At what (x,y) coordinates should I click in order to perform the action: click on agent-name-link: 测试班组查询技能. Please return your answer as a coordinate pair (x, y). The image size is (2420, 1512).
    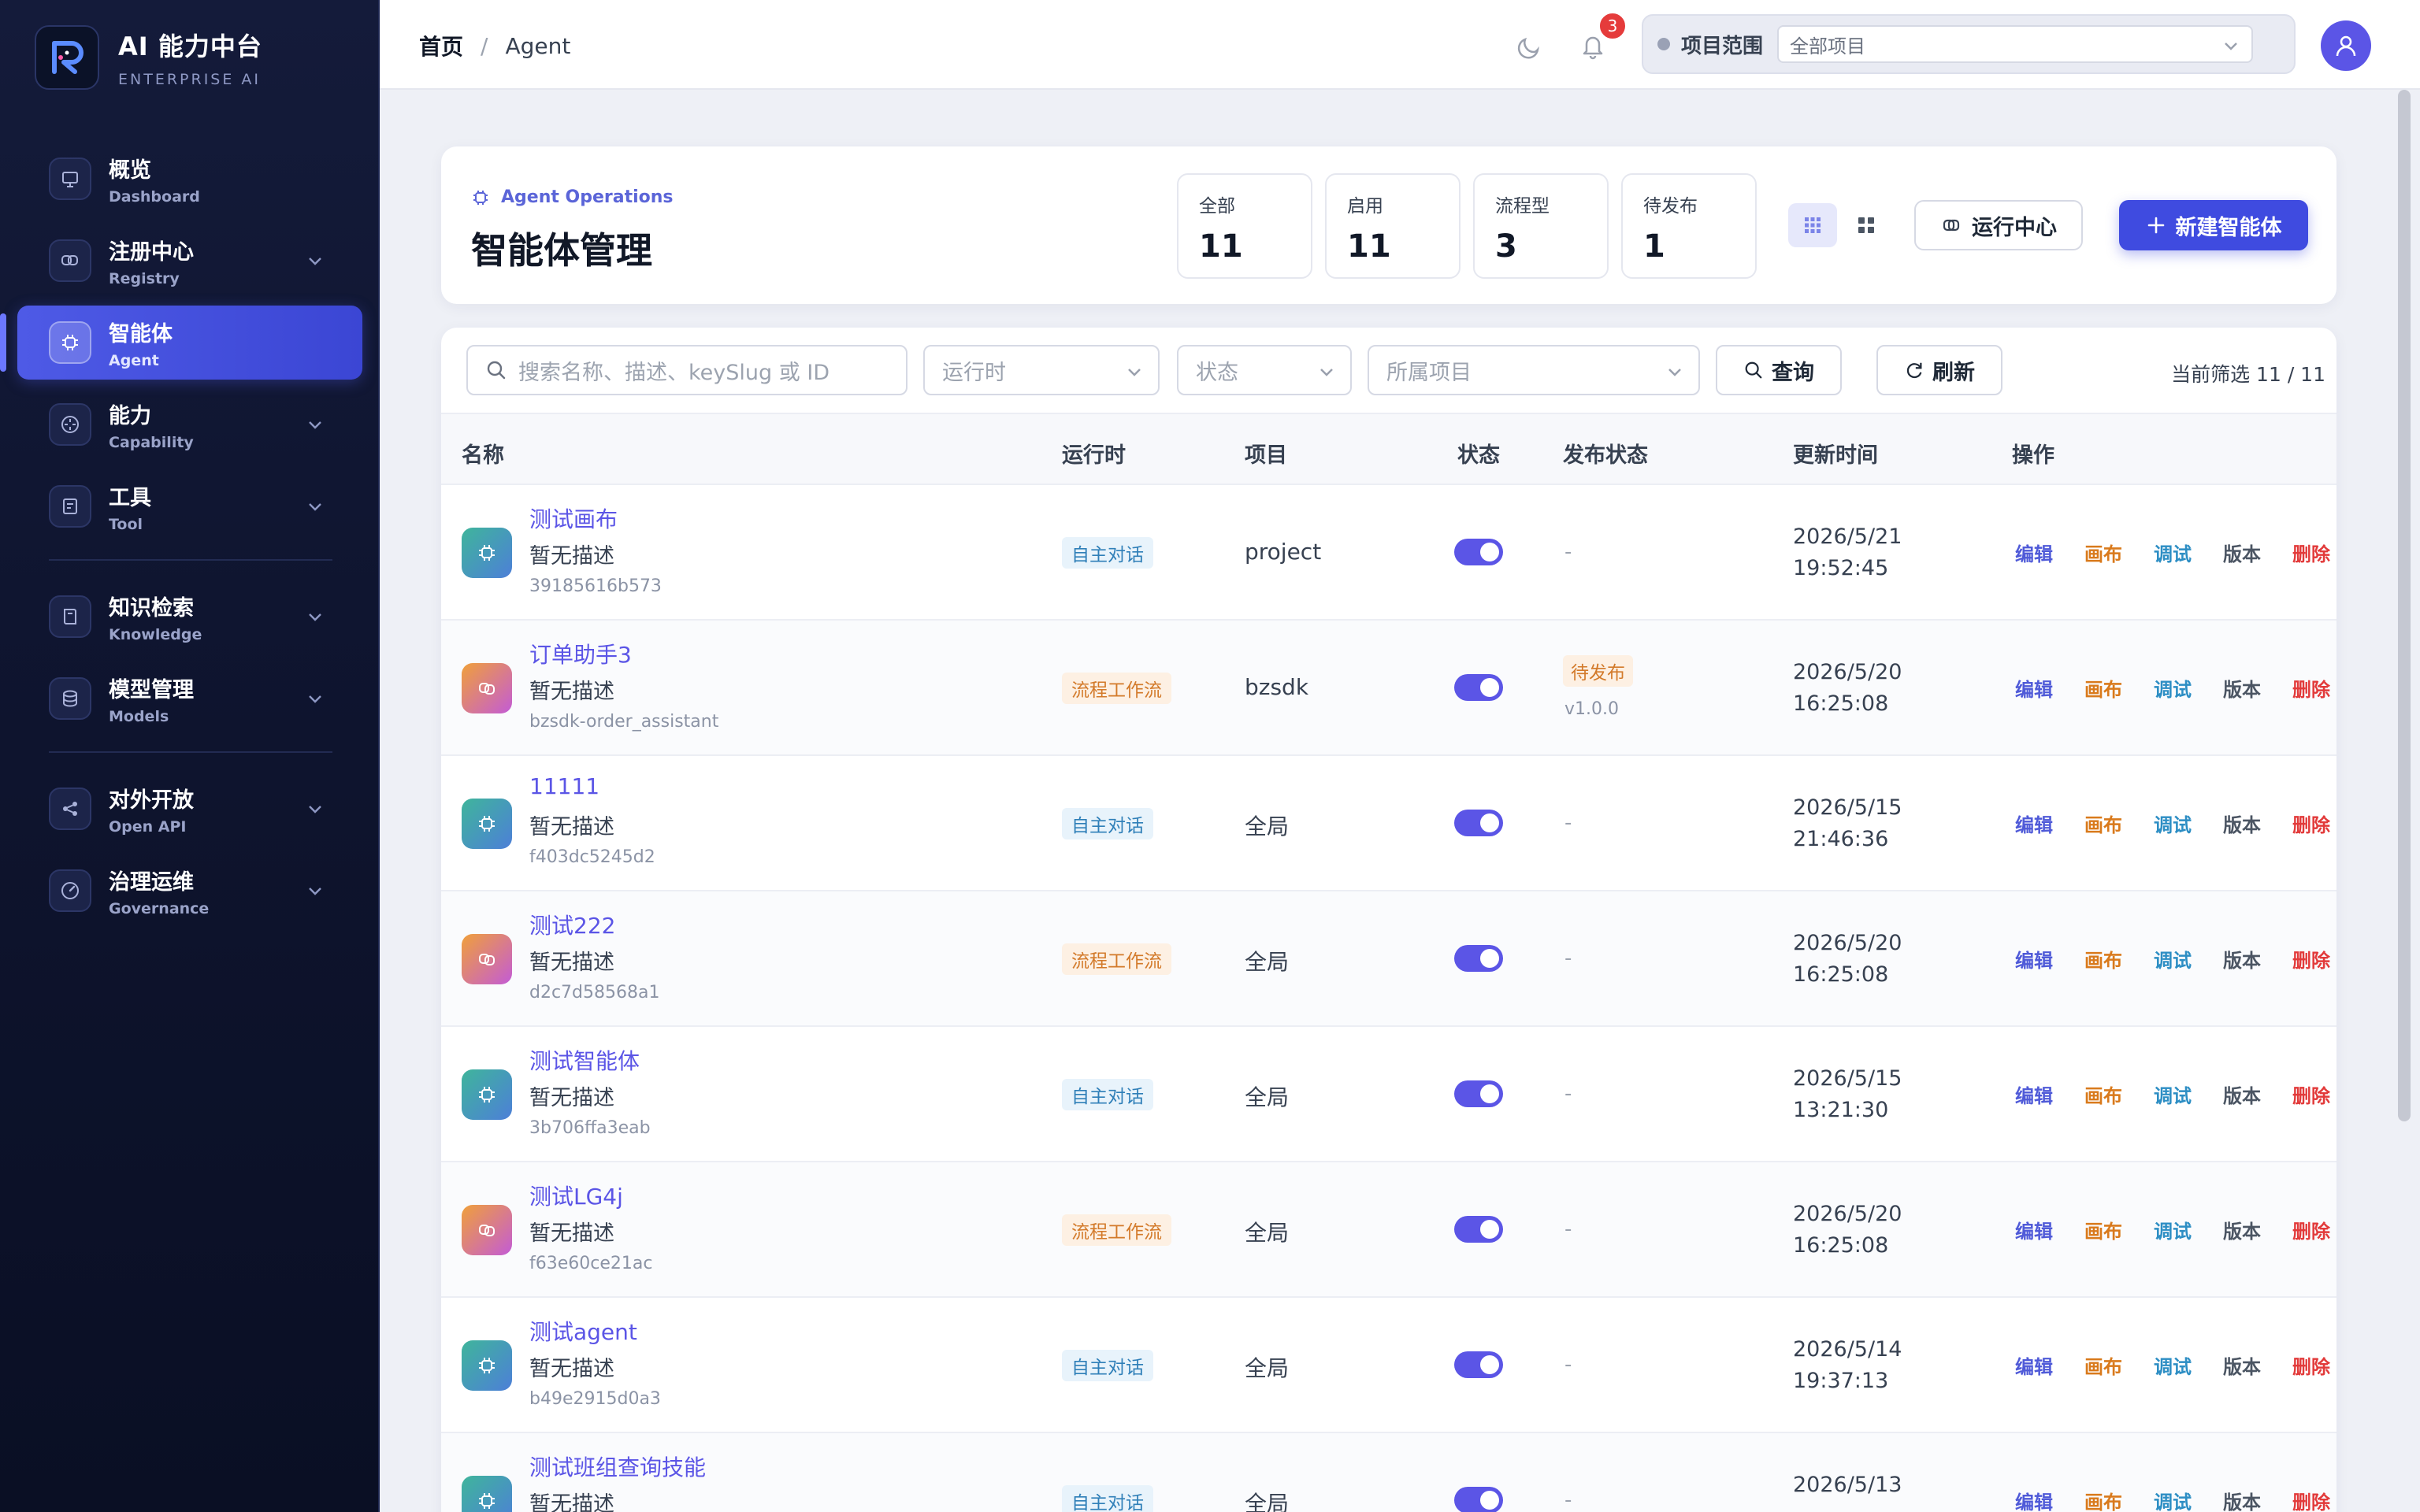
    Looking at the image, I should click on (617, 1466).